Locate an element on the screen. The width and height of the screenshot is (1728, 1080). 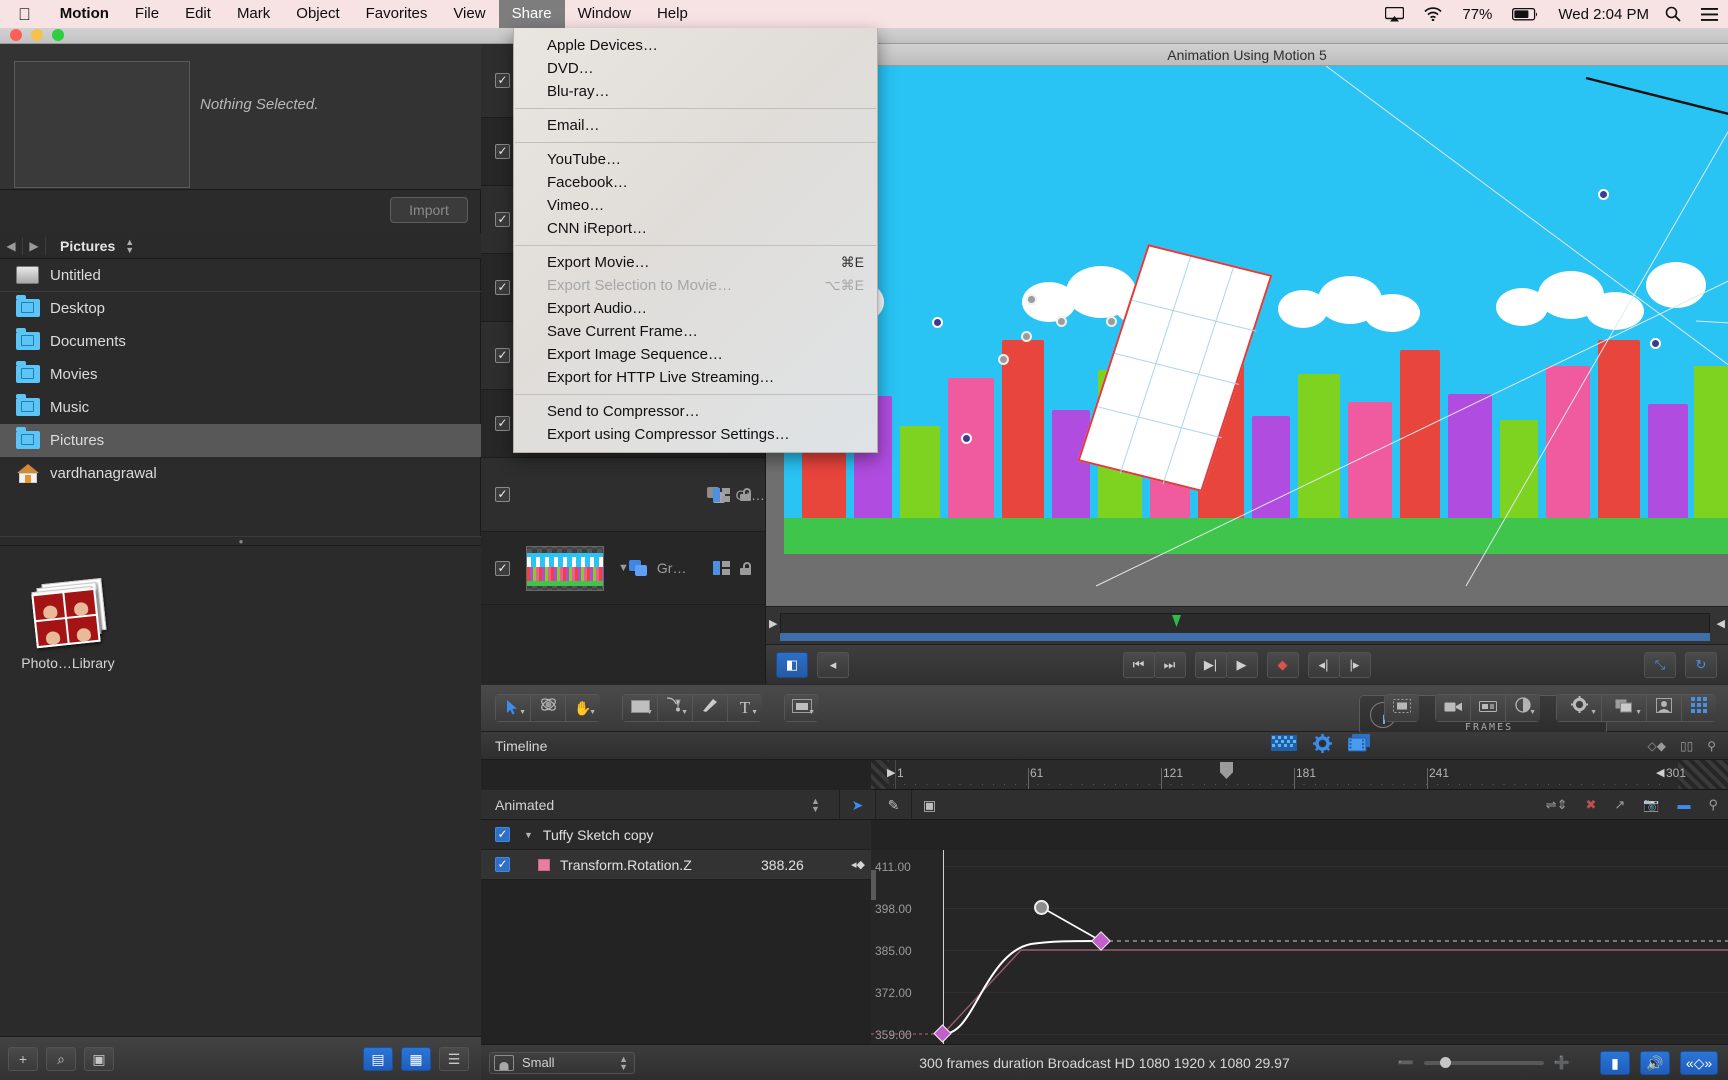
search-icon is located at coordinates (1673, 14).